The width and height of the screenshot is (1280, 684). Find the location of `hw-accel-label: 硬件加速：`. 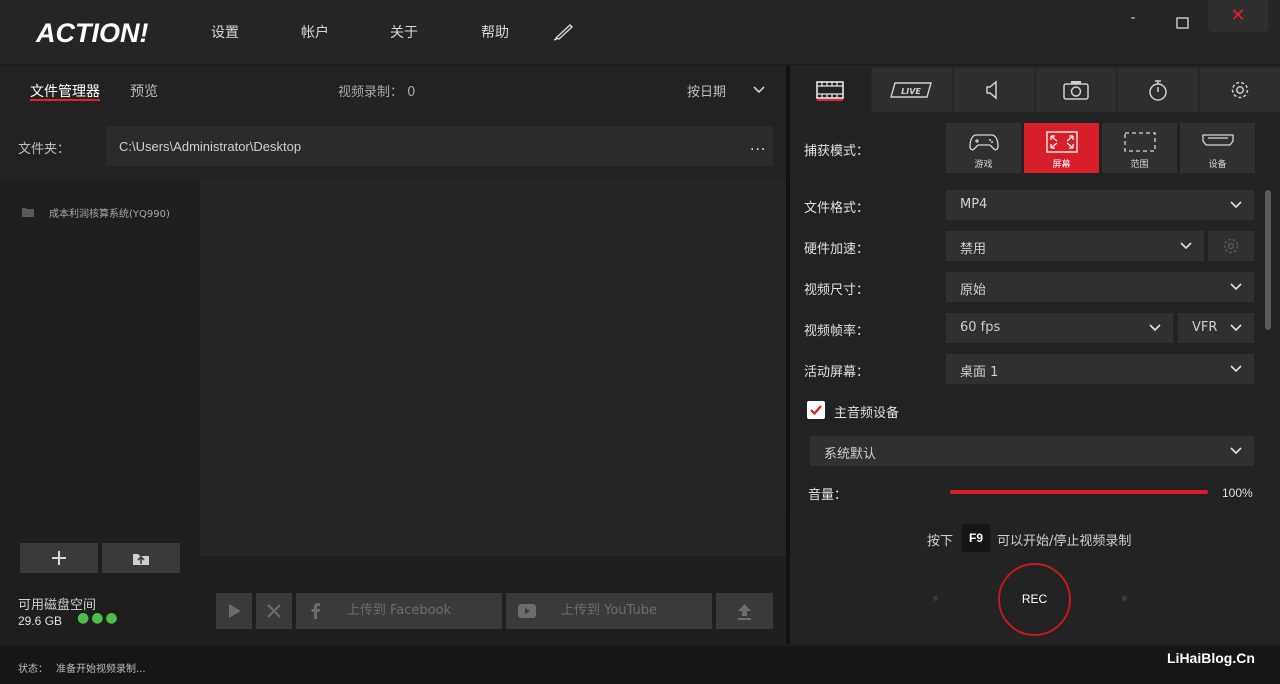

hw-accel-label: 硬件加速： is located at coordinates (837, 249).